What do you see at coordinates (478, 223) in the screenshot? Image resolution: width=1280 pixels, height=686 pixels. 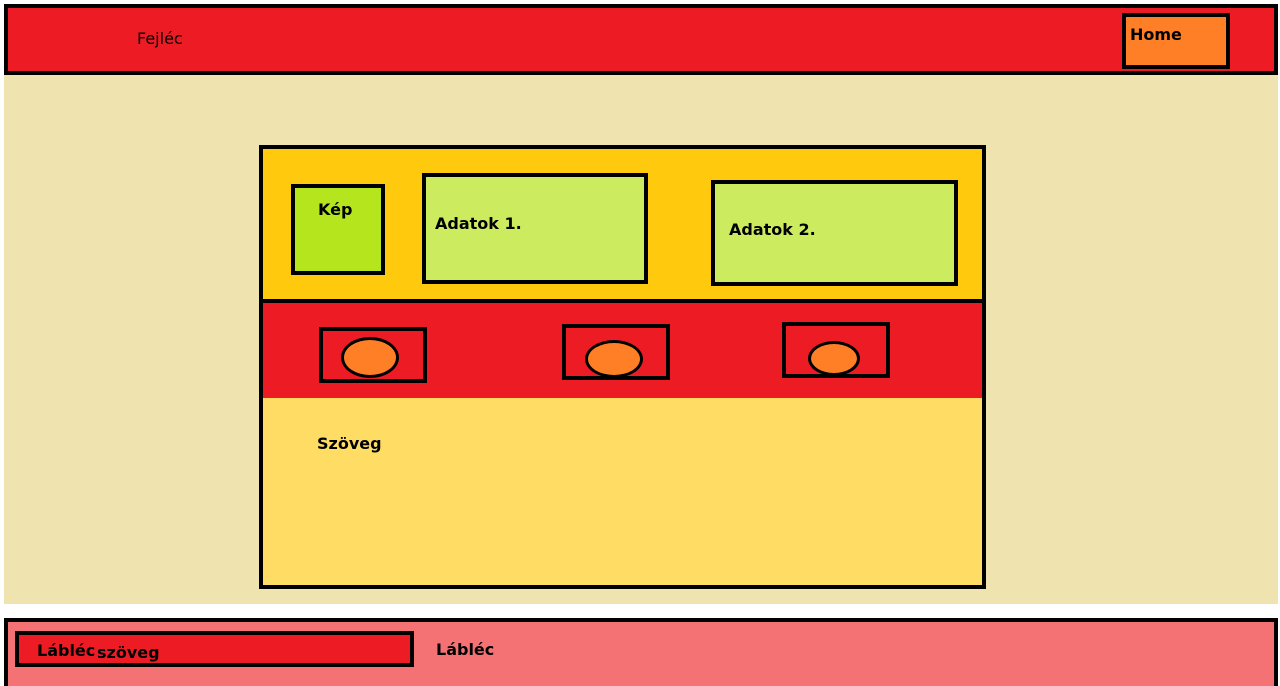 I see `data-box-1-label: Adatok 1.` at bounding box center [478, 223].